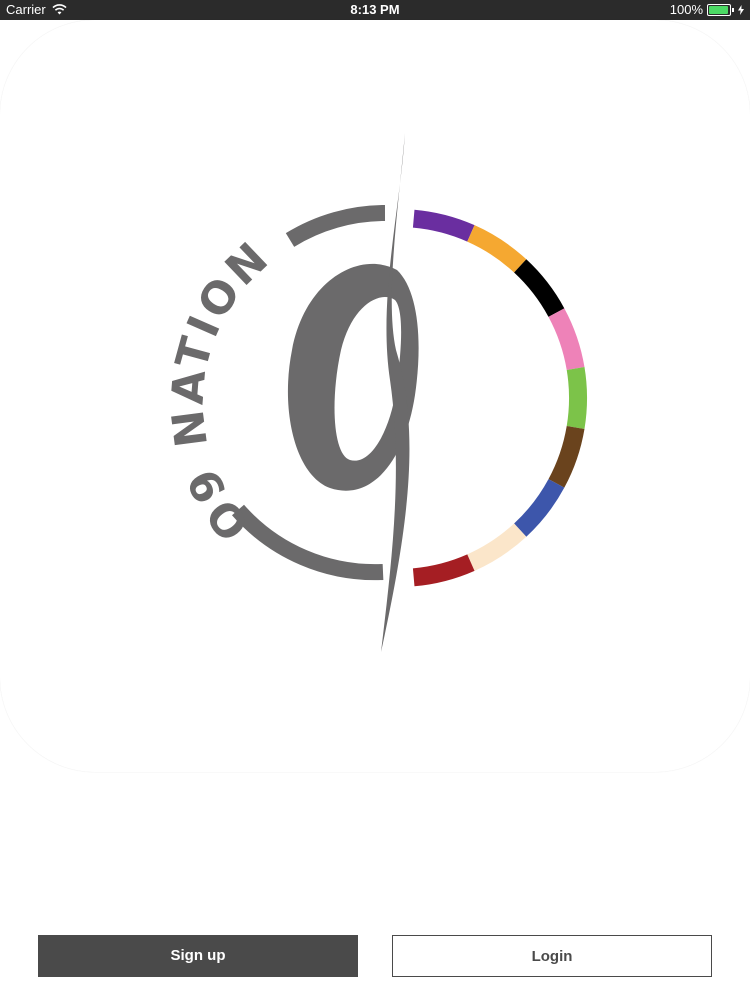  I want to click on sign-up-button: Sign up, so click(198, 956).